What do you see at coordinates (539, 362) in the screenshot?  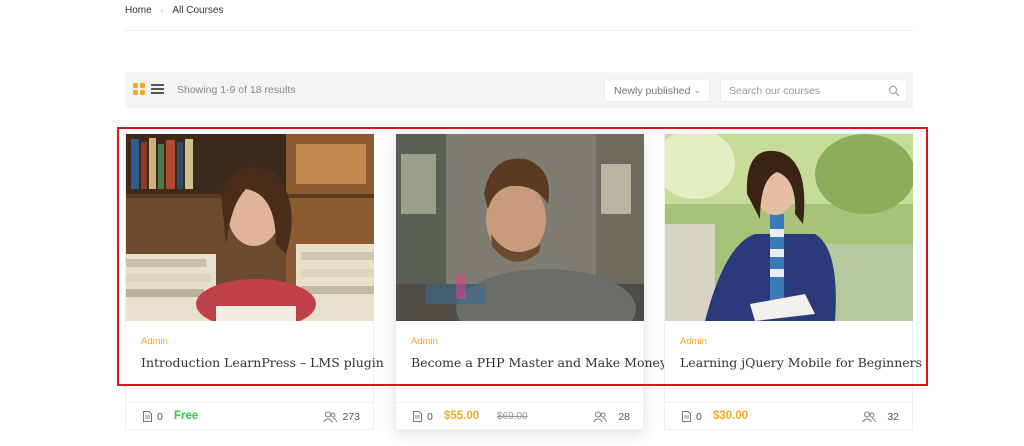 I see `course-title: Become a PHP Master and Make Money` at bounding box center [539, 362].